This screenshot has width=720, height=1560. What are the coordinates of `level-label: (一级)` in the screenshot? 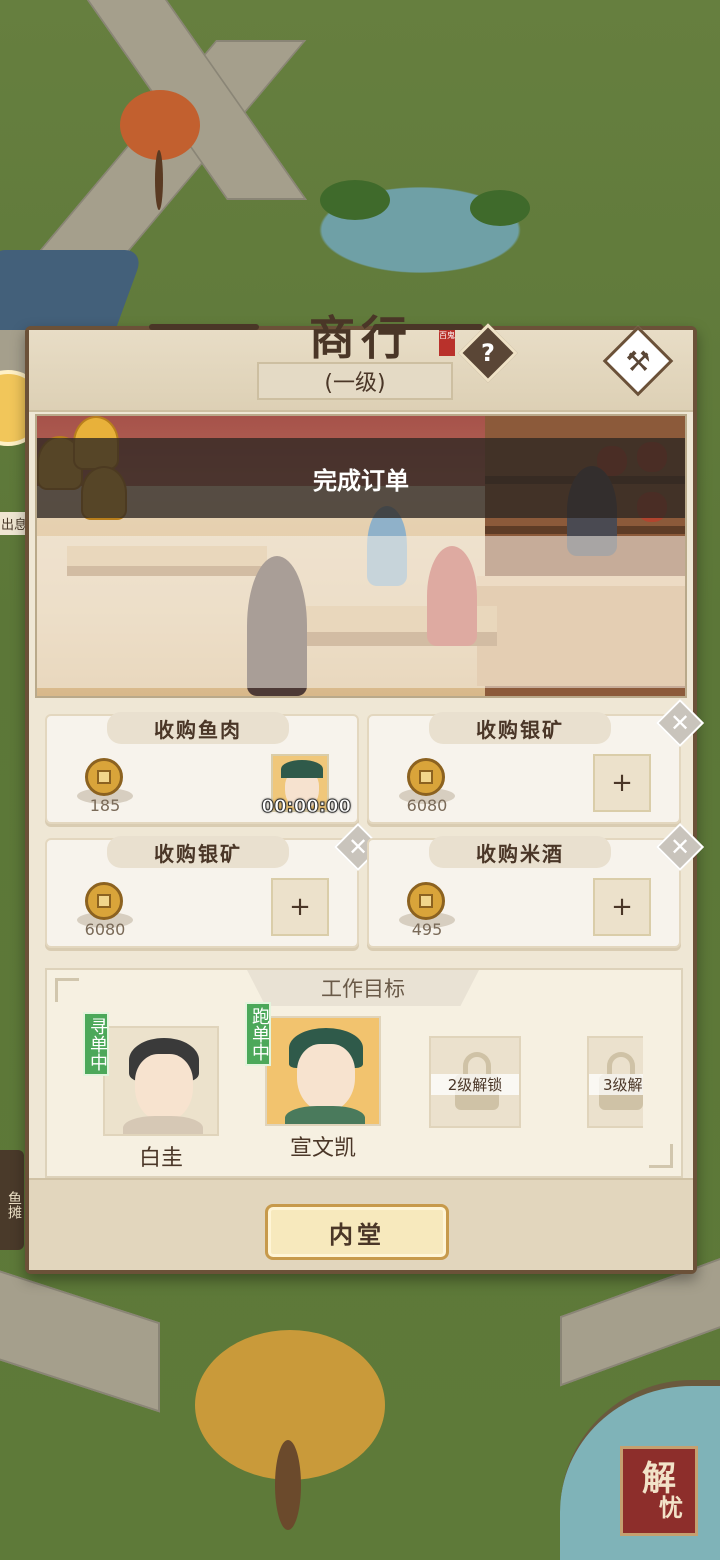 It's located at (355, 381).